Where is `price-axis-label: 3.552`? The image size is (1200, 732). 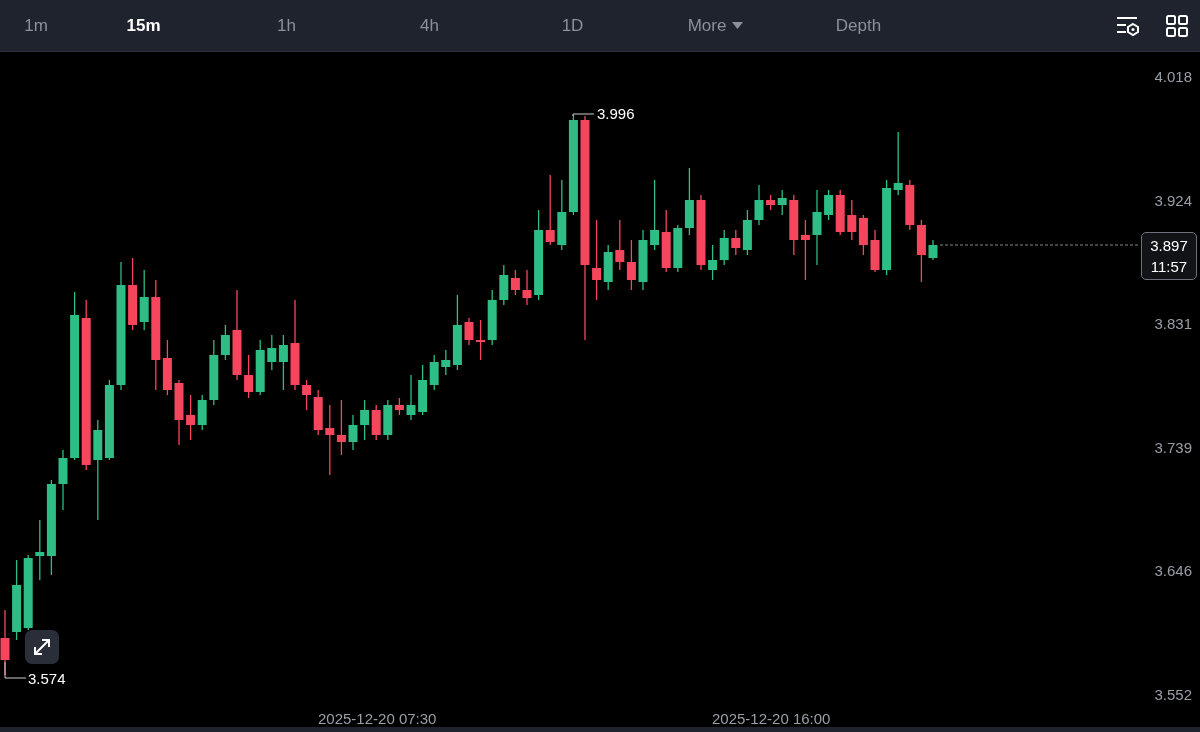
price-axis-label: 3.552 is located at coordinates (1173, 694).